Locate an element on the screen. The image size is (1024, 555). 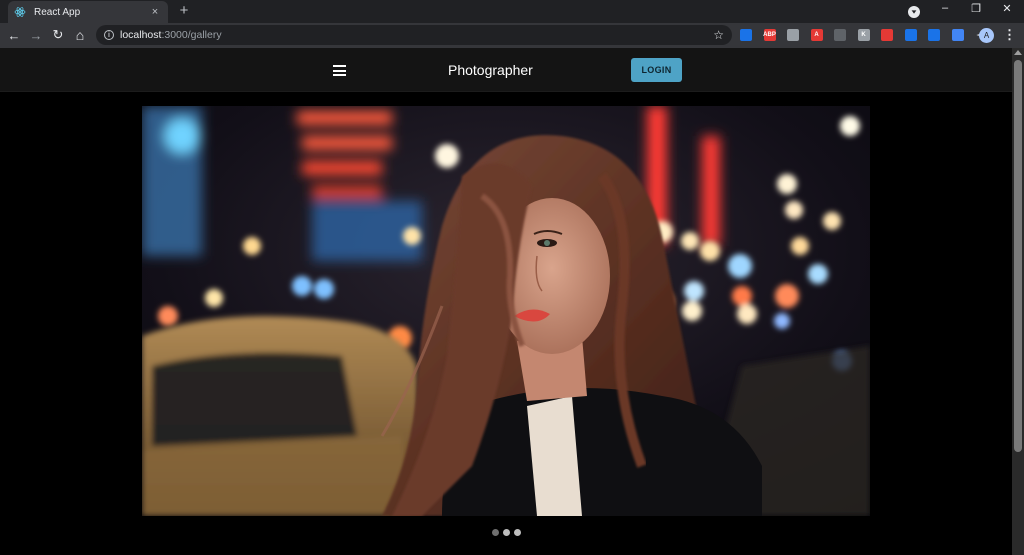
bookmark-extension-icon is located at coordinates (934, 35).